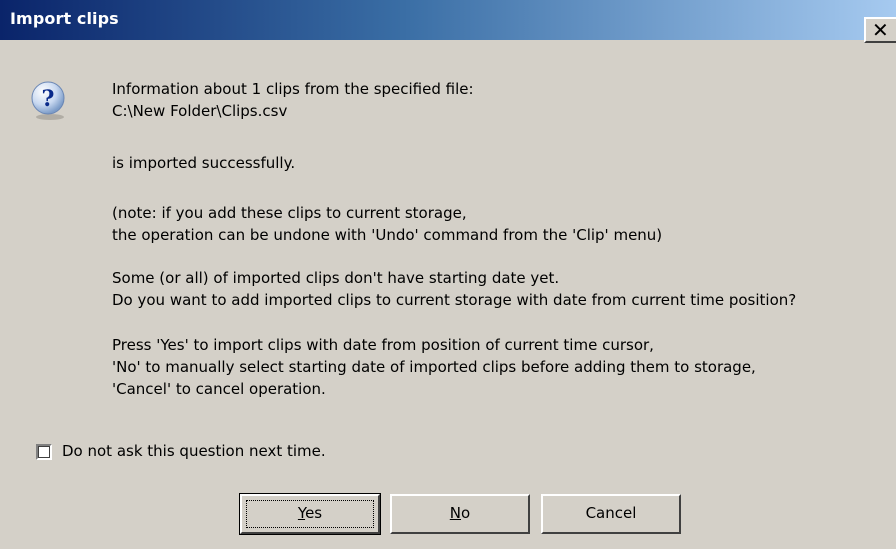  What do you see at coordinates (204, 163) in the screenshot?
I see `message-line-3: is imported successfully.` at bounding box center [204, 163].